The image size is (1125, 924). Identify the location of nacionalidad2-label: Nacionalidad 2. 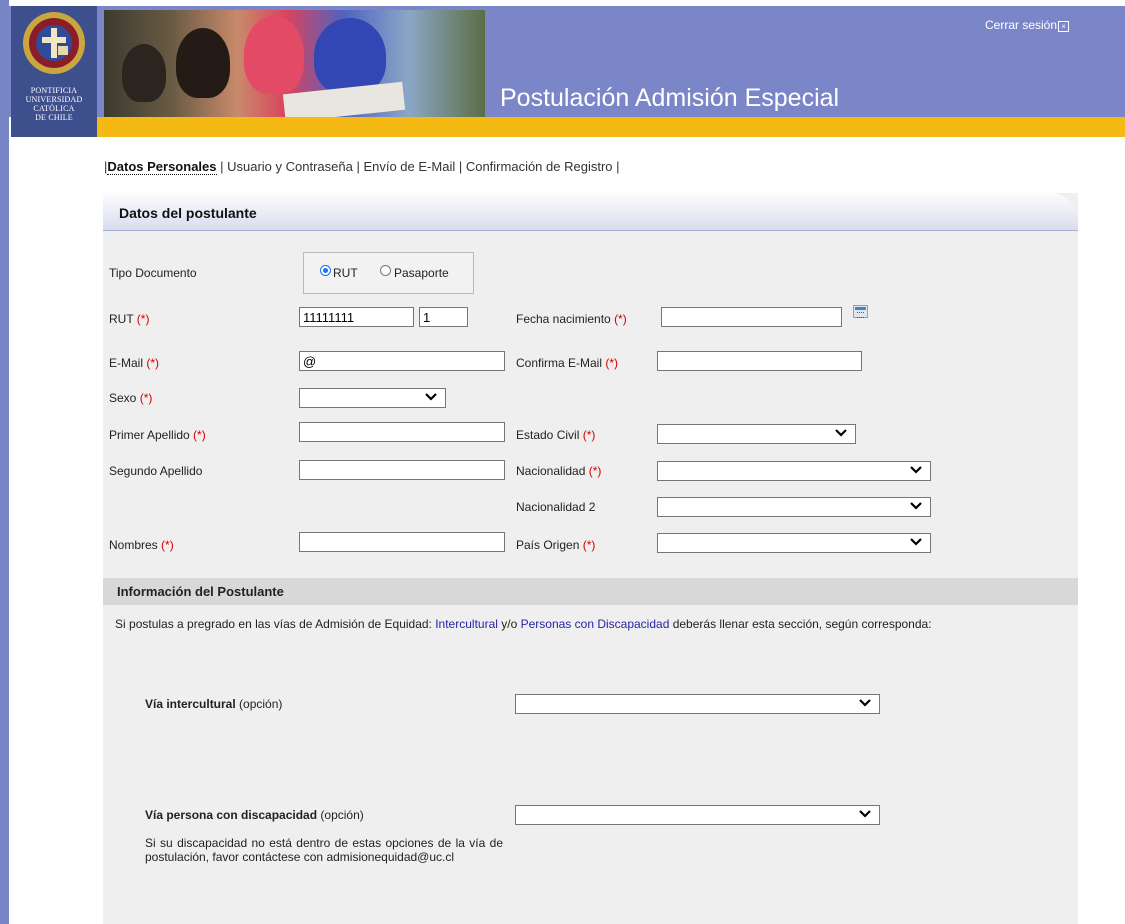
(556, 507).